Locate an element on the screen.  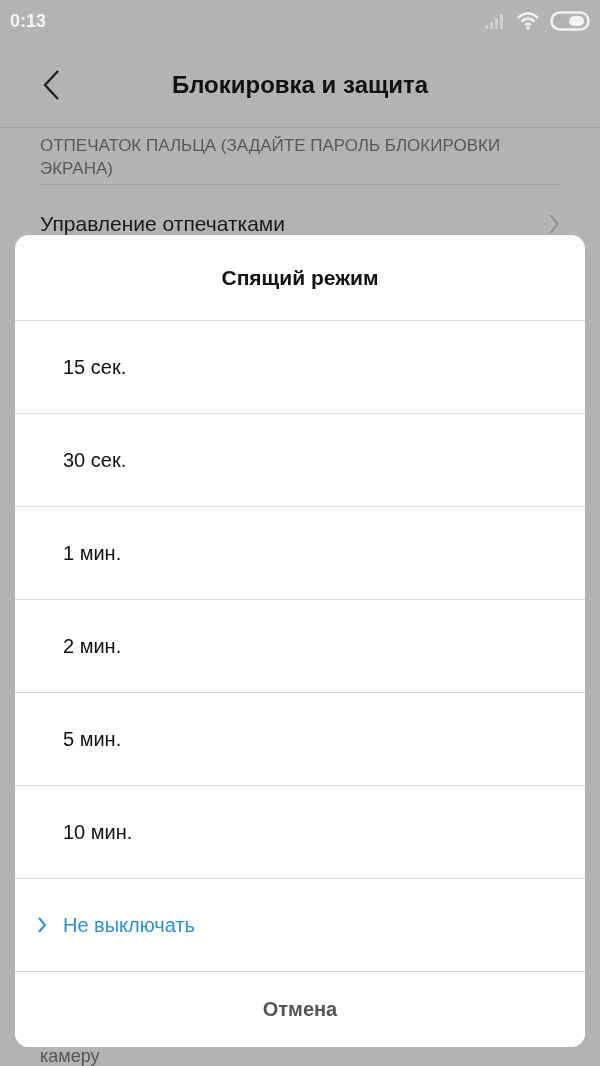
option-item: 5 мин. is located at coordinates (300, 739).